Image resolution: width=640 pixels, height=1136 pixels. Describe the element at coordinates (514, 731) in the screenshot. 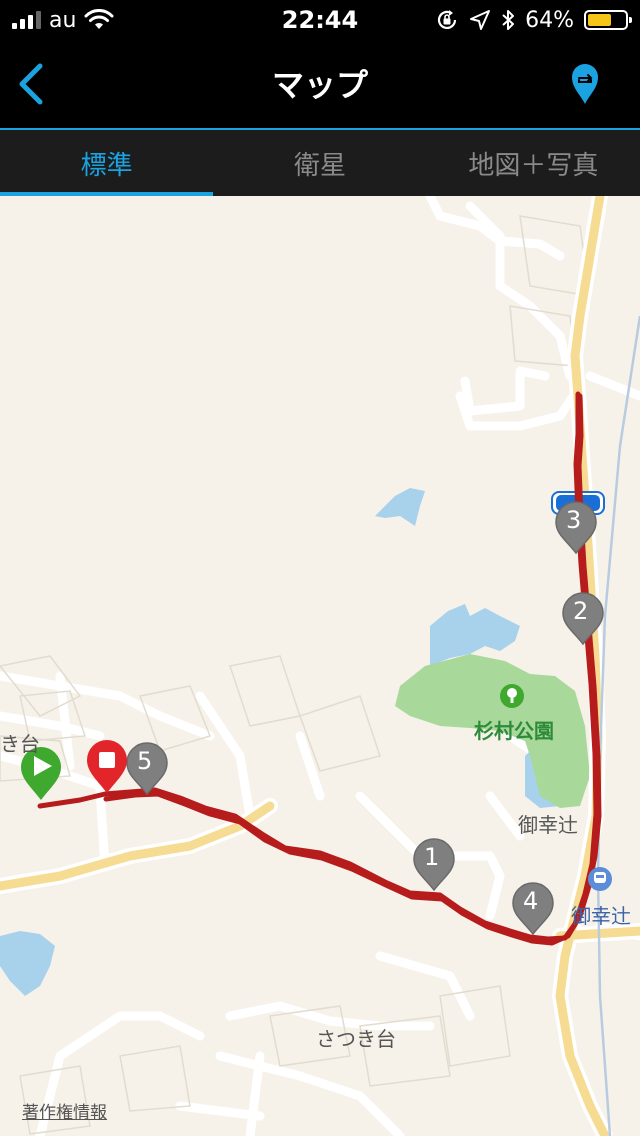

I see `park-label: 杉村公園` at that location.